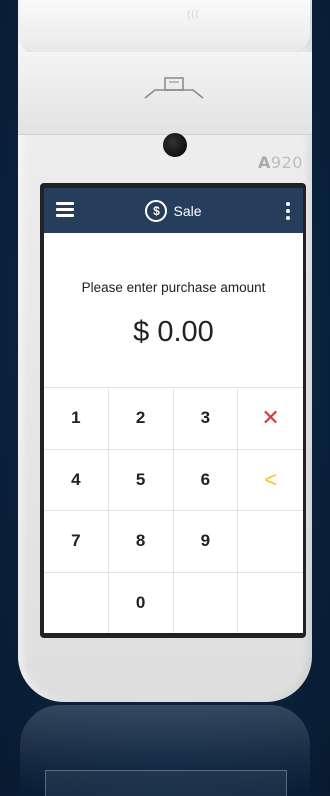 Image resolution: width=330 pixels, height=796 pixels. I want to click on kebab-icon, so click(288, 211).